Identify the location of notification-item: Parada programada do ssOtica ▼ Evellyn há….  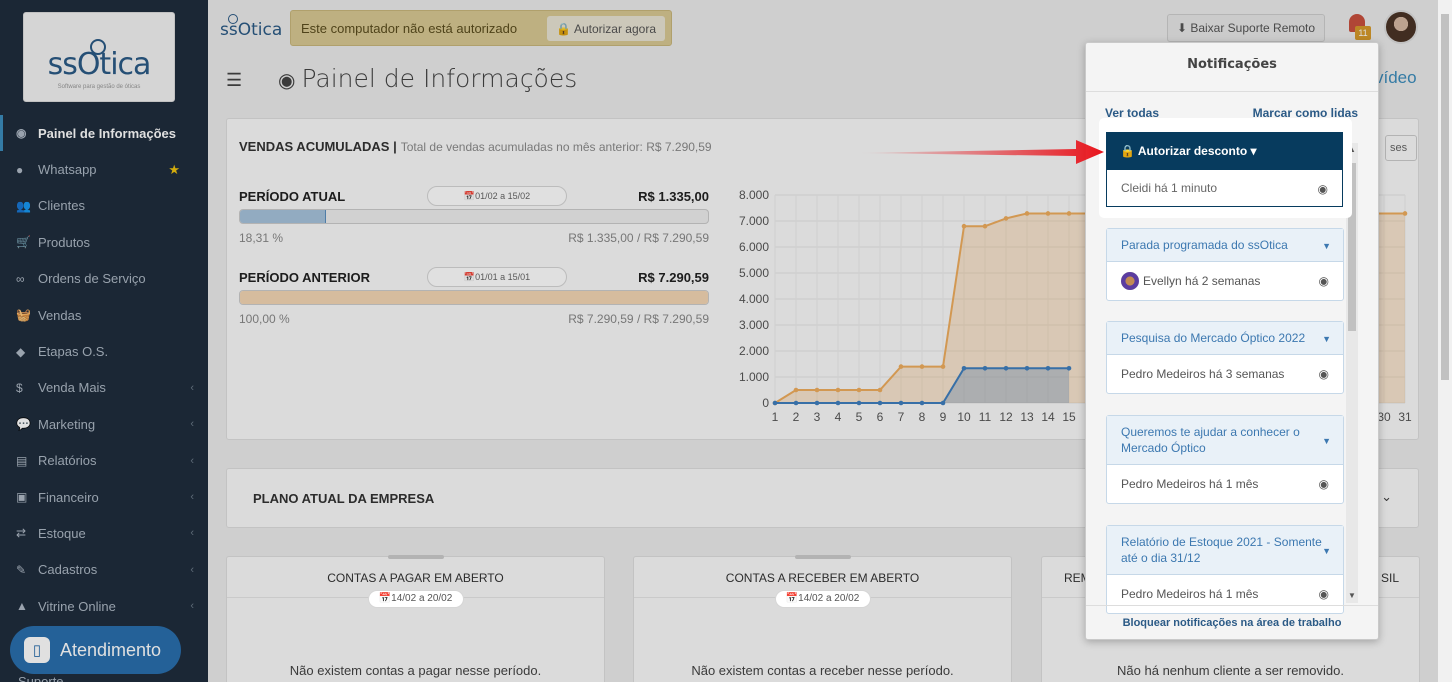
(1225, 264).